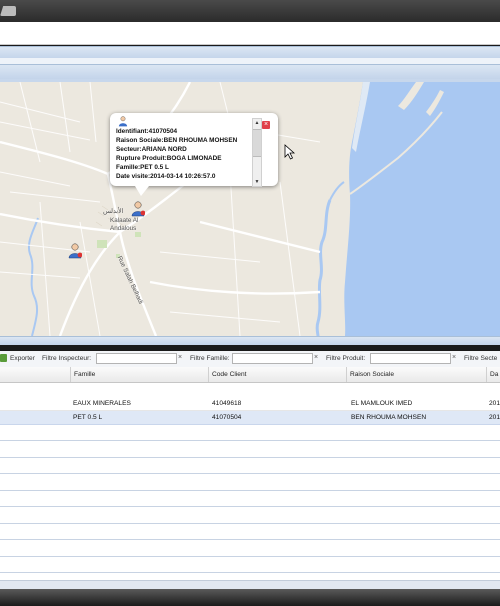 This screenshot has height=606, width=500. What do you see at coordinates (22, 358) in the screenshot?
I see `export-button: Exporter` at bounding box center [22, 358].